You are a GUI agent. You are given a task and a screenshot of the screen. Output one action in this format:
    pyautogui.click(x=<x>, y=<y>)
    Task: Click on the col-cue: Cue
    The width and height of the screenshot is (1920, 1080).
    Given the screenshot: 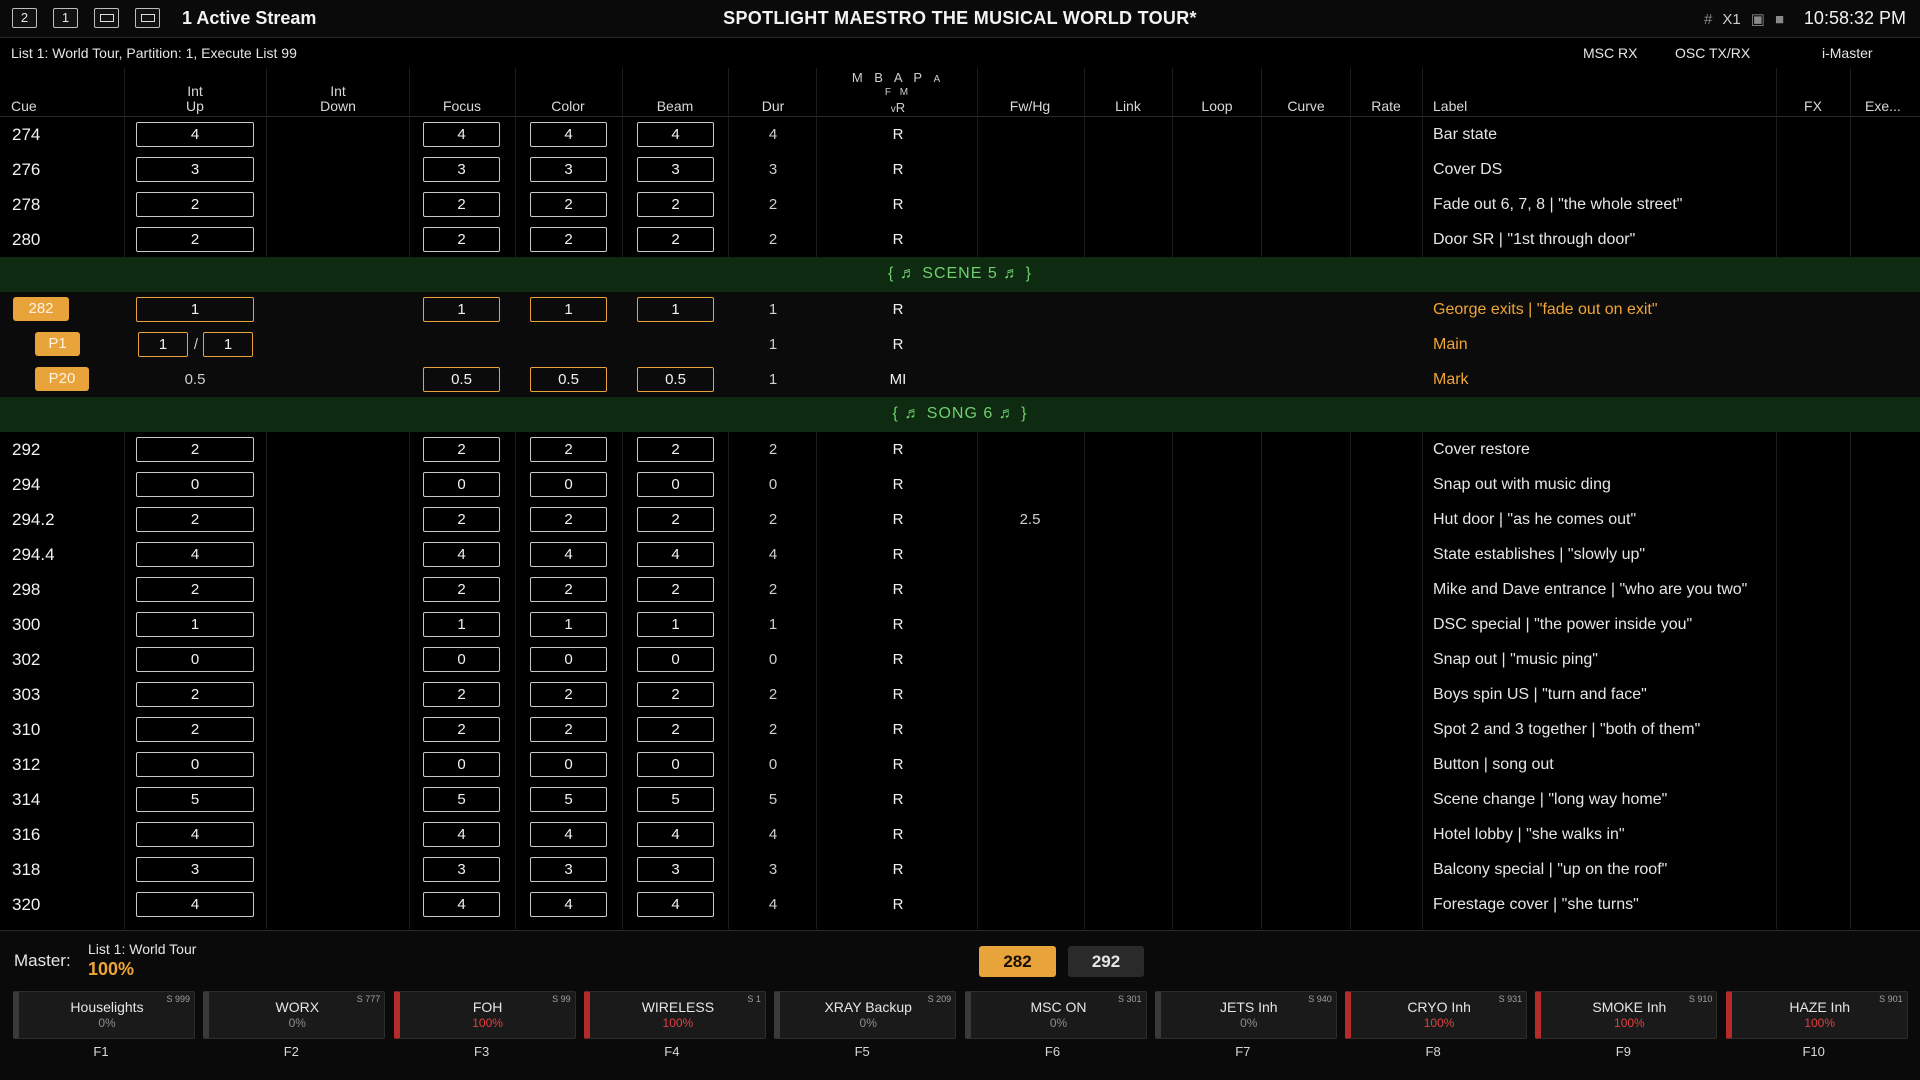 What is the action you would take?
    pyautogui.click(x=24, y=106)
    